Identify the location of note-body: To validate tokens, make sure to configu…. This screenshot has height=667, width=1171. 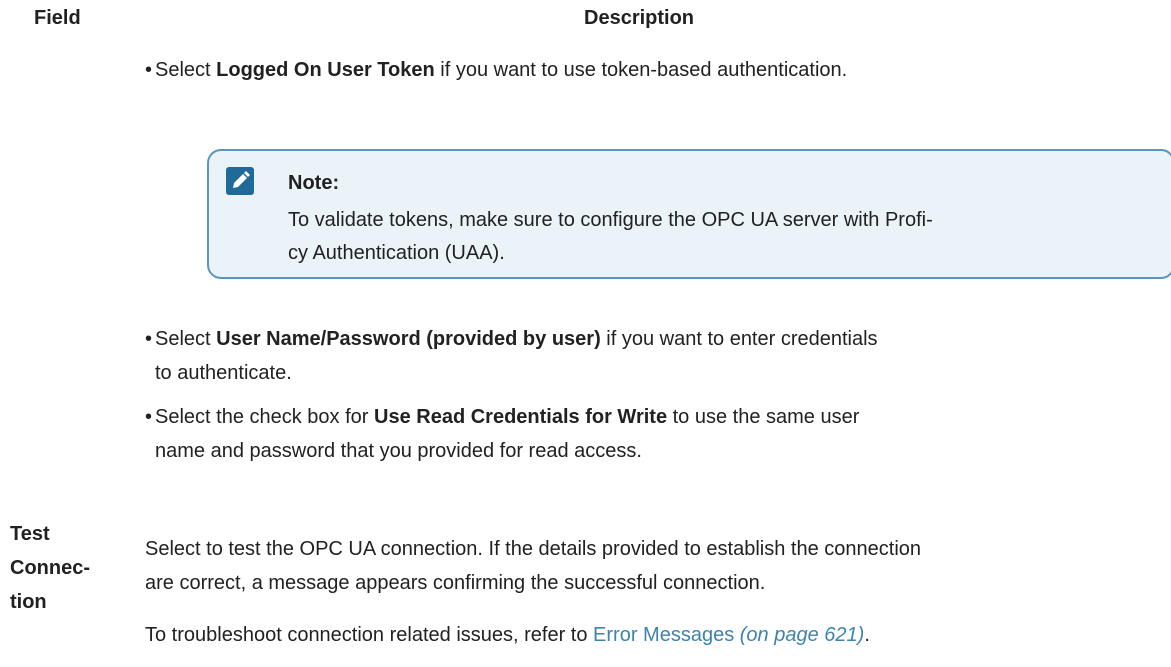
(668, 237).